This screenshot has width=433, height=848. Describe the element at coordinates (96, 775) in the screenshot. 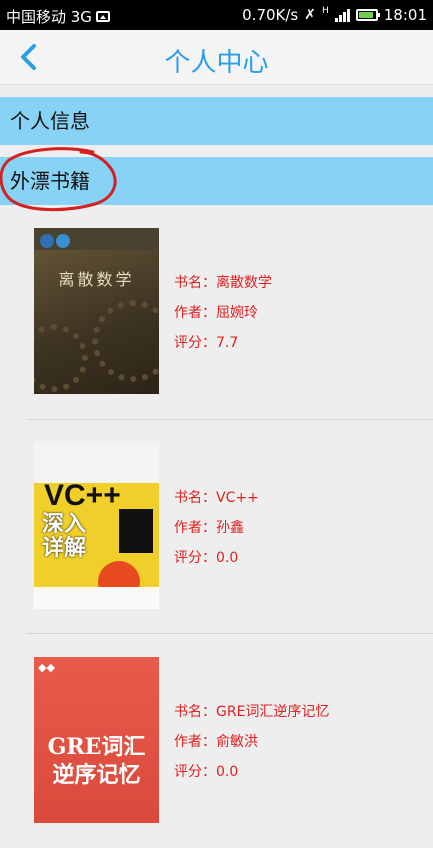

I see `cover-subtitle: 逆序记忆` at that location.